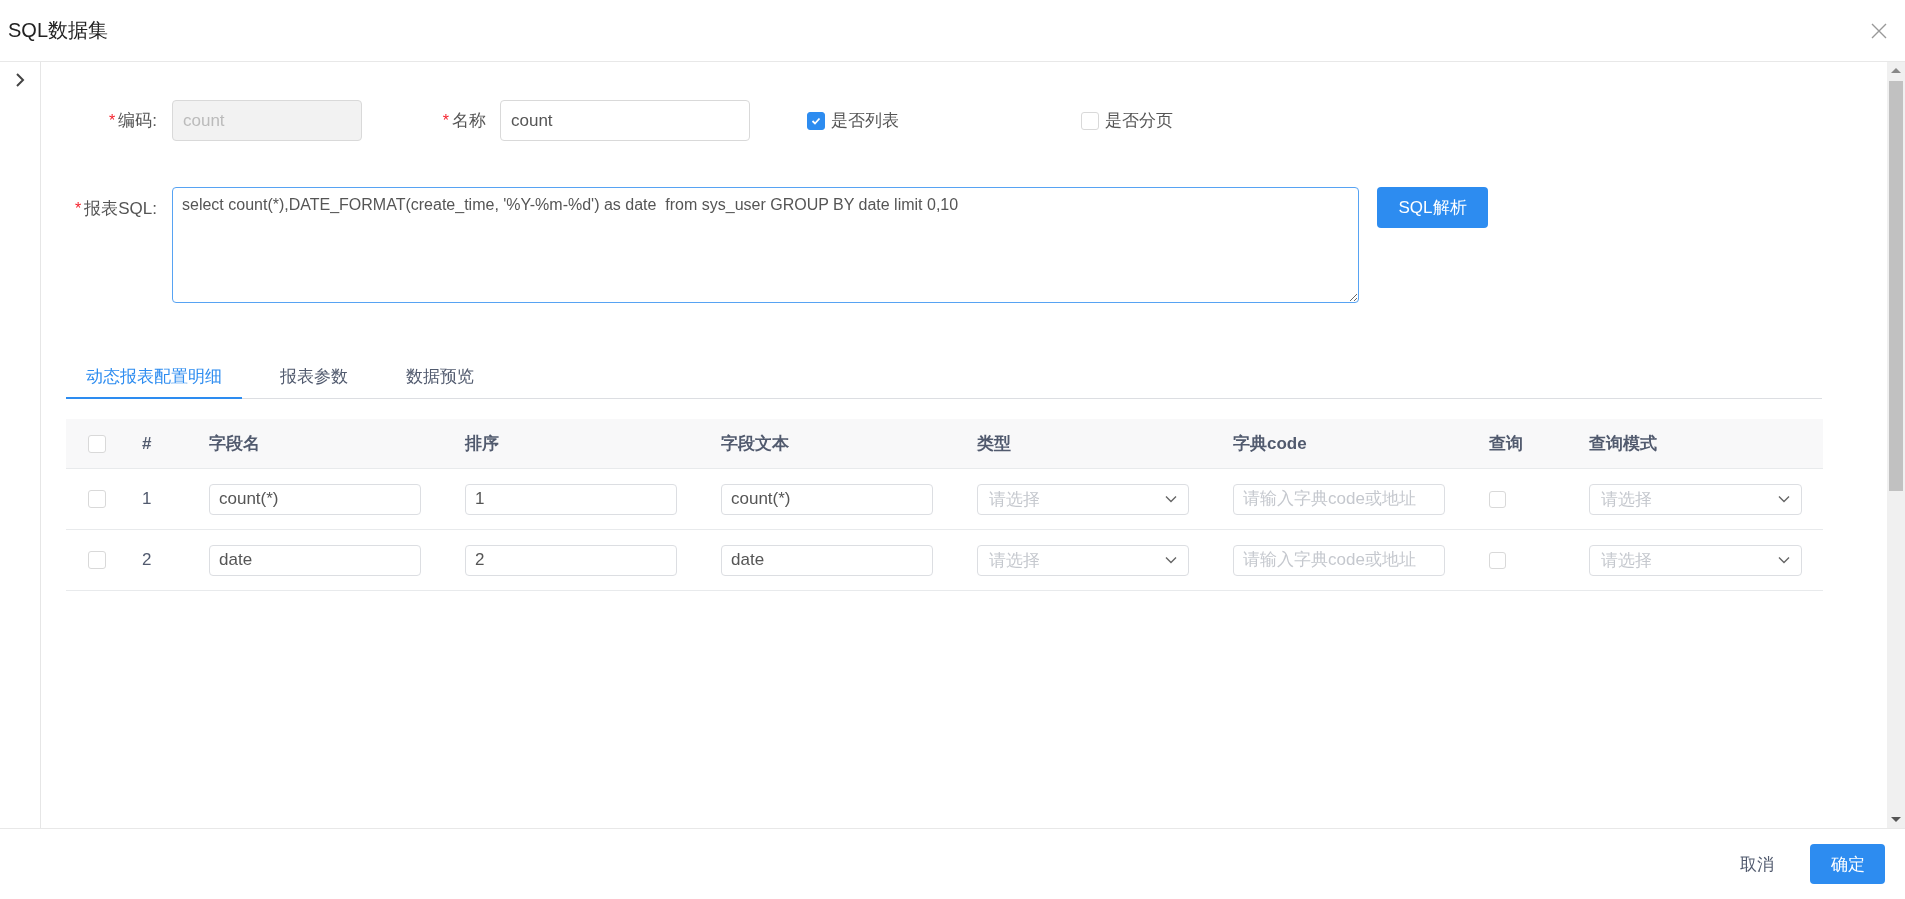 The height and width of the screenshot is (899, 1905). What do you see at coordinates (1139, 121) in the screenshot?
I see `checkbox-label: 是否分页` at bounding box center [1139, 121].